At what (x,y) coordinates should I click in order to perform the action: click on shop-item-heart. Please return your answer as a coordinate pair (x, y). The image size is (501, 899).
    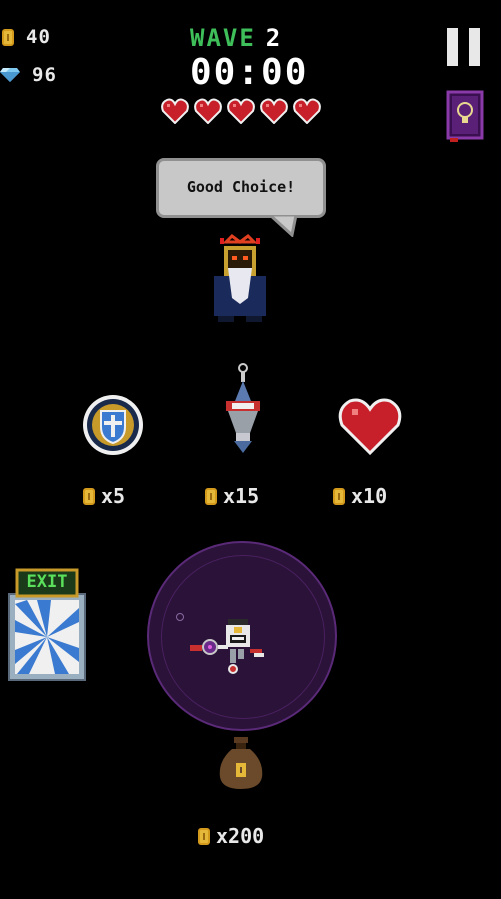
    Looking at the image, I should click on (370, 428).